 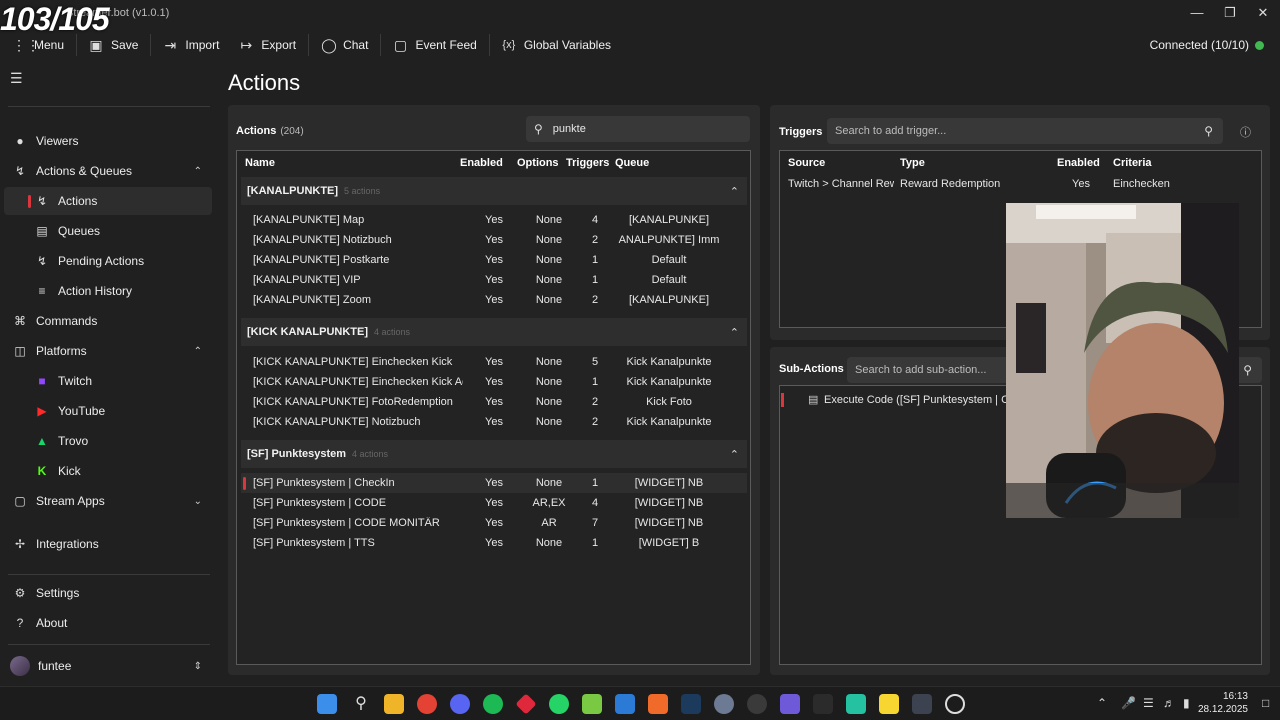 I want to click on trigger-search-input, so click(x=1020, y=131).